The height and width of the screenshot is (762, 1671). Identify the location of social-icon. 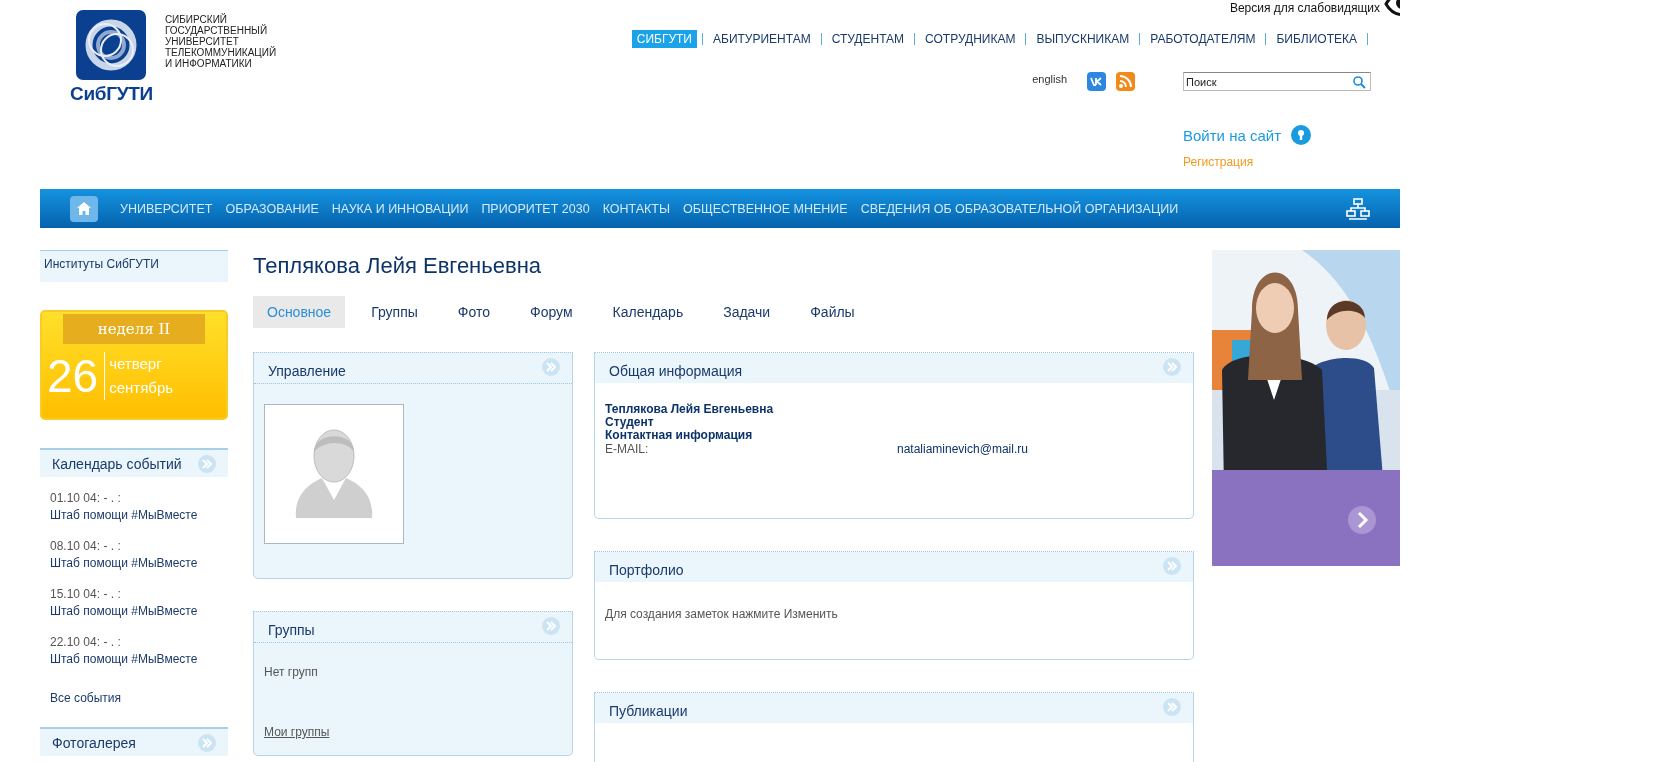
(1096, 81).